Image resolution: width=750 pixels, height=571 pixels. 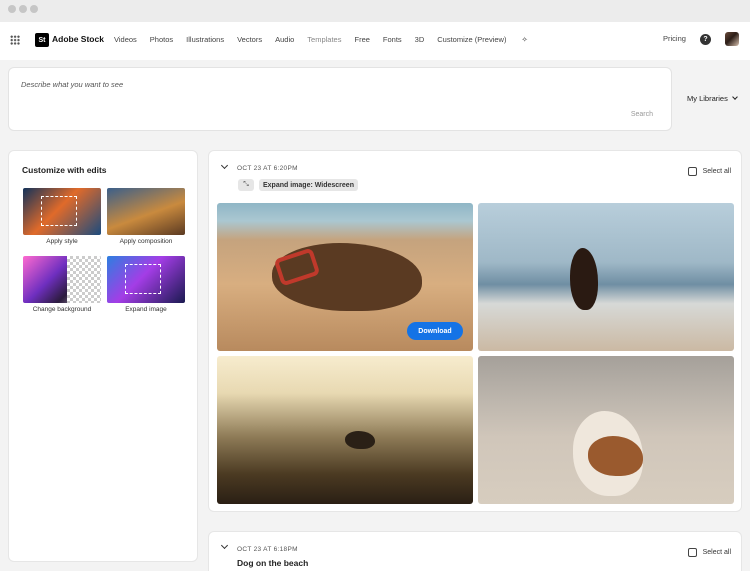 What do you see at coordinates (308, 185) in the screenshot?
I see `edit-applied-chip: Expand image: Widescreen` at bounding box center [308, 185].